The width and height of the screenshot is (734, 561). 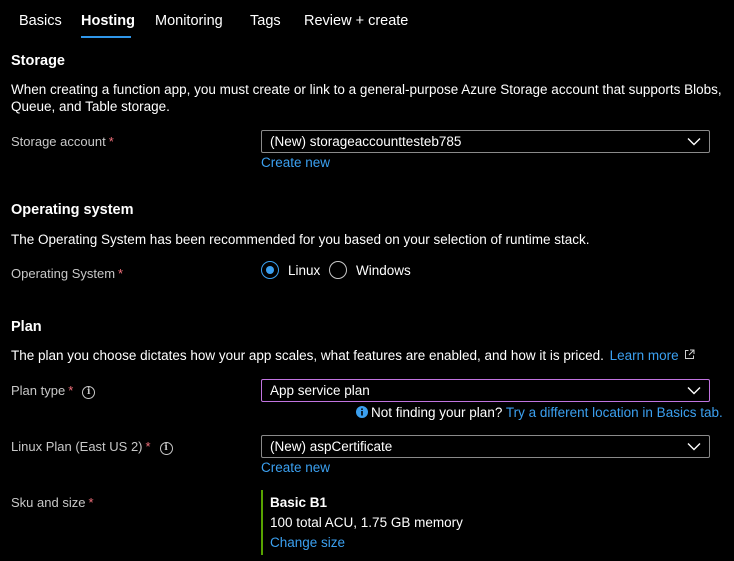 What do you see at coordinates (92, 447) in the screenshot?
I see `linux-plan-label: Linux Plan (East US 2) * i` at bounding box center [92, 447].